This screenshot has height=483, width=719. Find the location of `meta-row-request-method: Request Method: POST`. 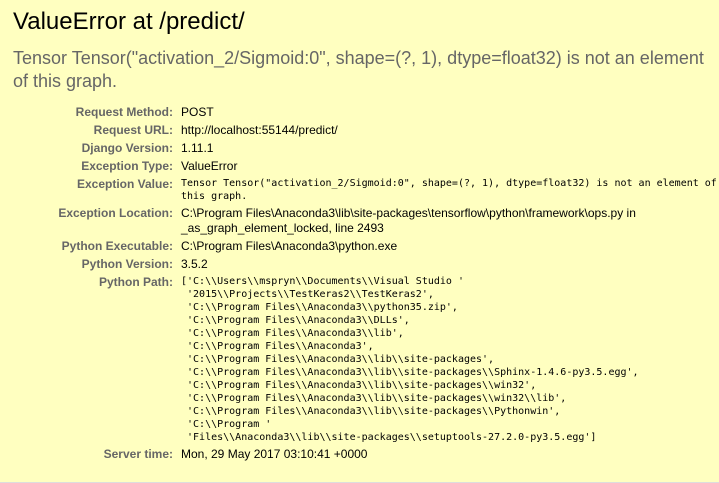

meta-row-request-method: Request Method: POST is located at coordinates (363, 113).